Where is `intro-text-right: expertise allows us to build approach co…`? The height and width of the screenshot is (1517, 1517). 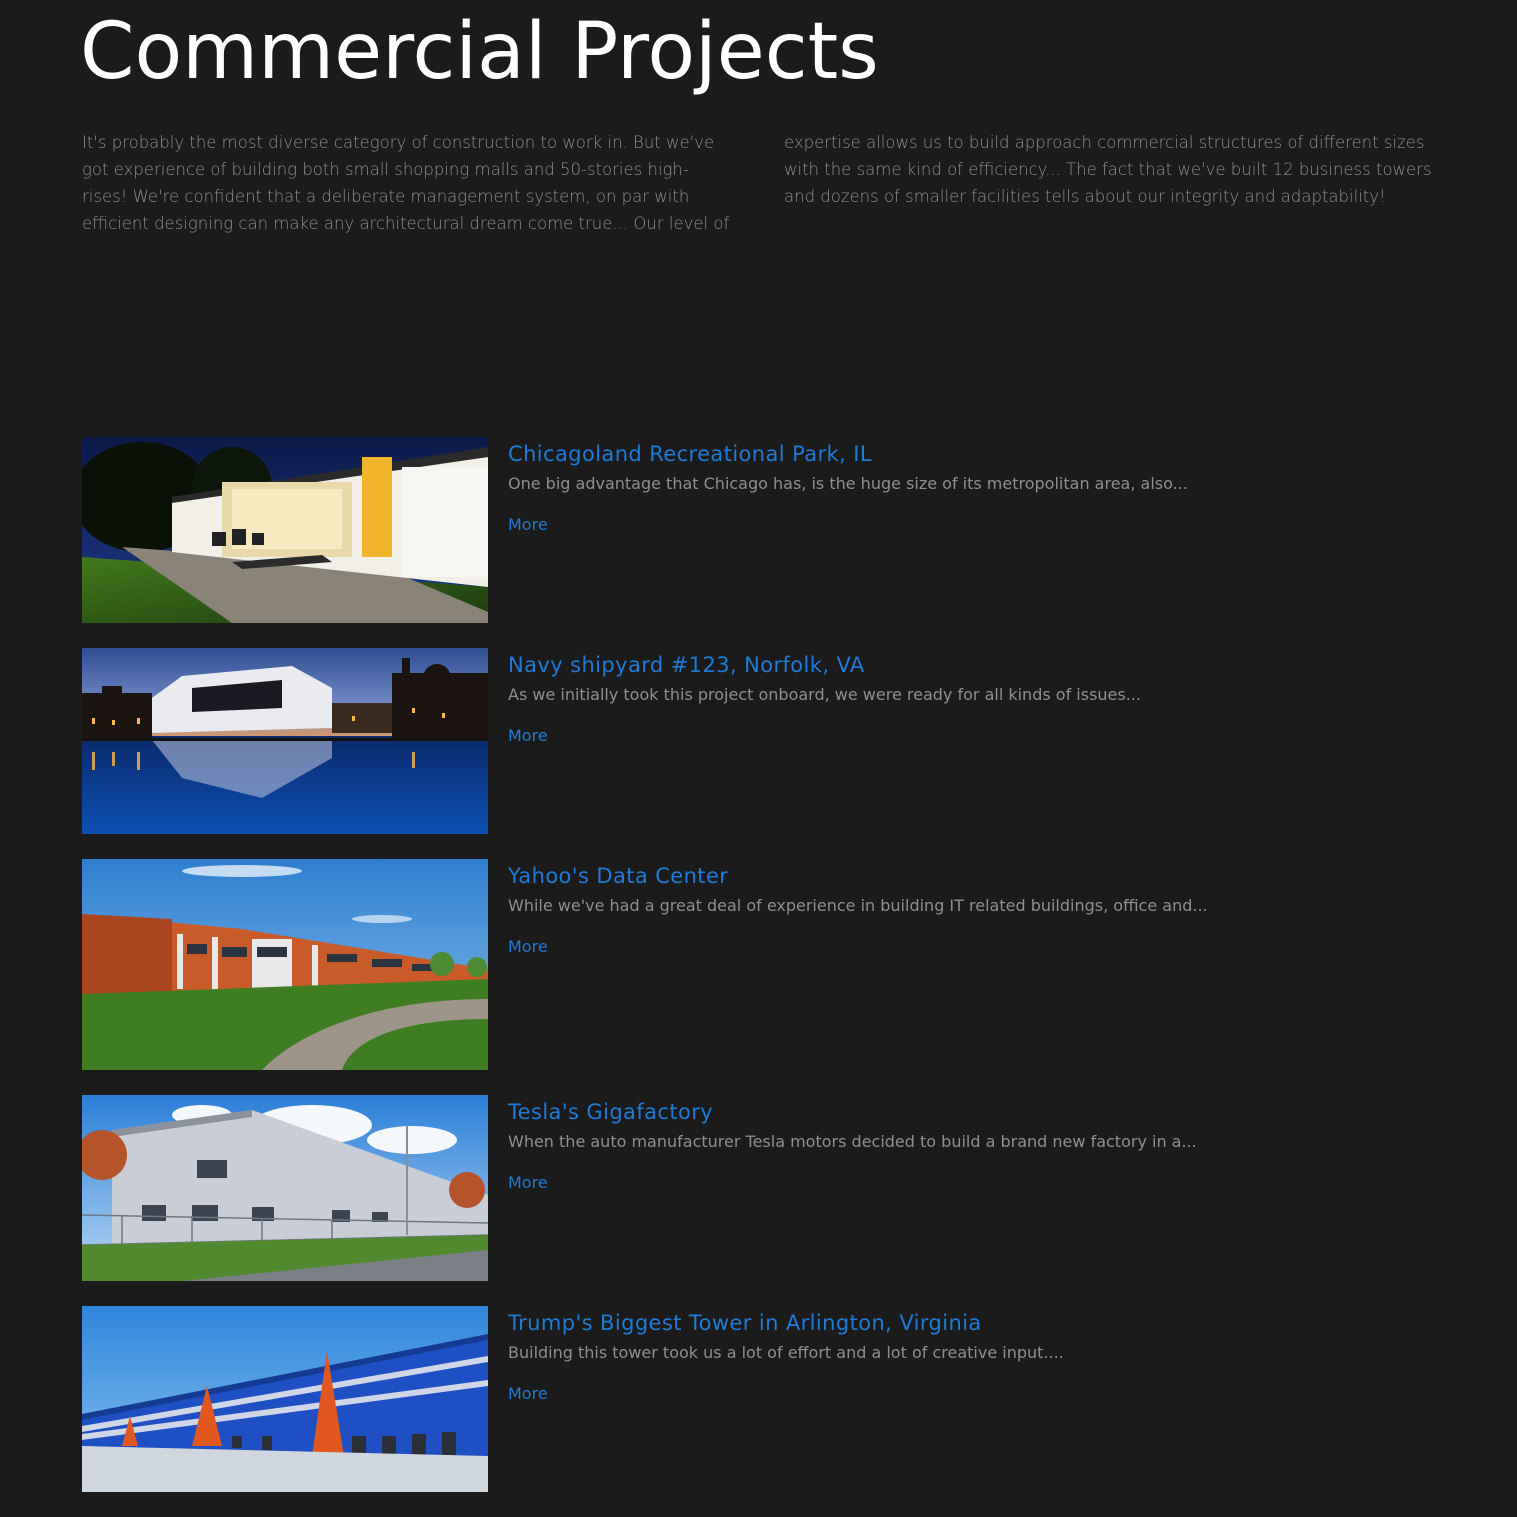
intro-text-right: expertise allows us to build approach co… is located at coordinates (1108, 169).